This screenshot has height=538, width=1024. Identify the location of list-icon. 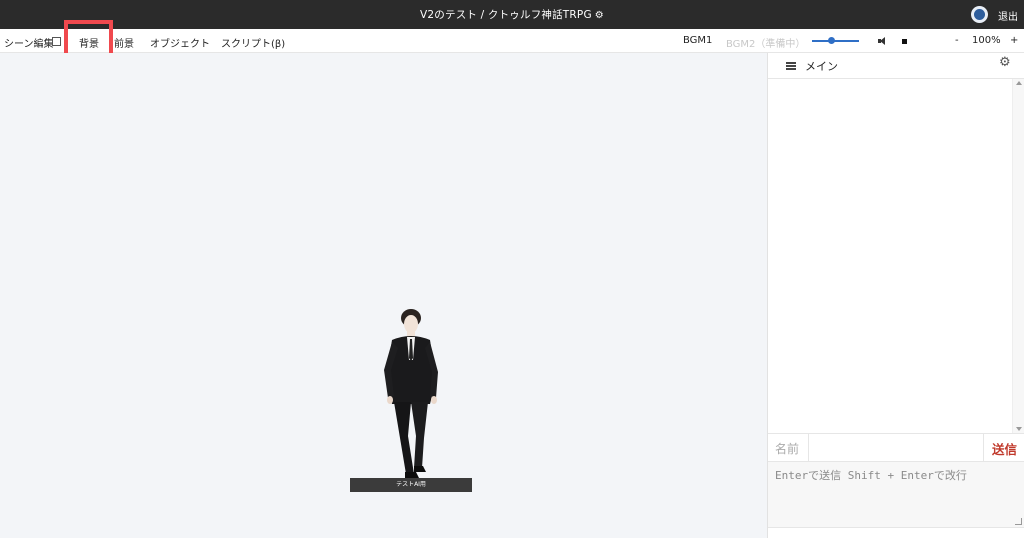
(791, 65).